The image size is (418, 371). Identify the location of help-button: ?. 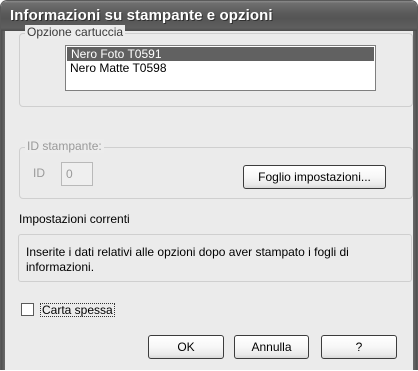
(359, 347).